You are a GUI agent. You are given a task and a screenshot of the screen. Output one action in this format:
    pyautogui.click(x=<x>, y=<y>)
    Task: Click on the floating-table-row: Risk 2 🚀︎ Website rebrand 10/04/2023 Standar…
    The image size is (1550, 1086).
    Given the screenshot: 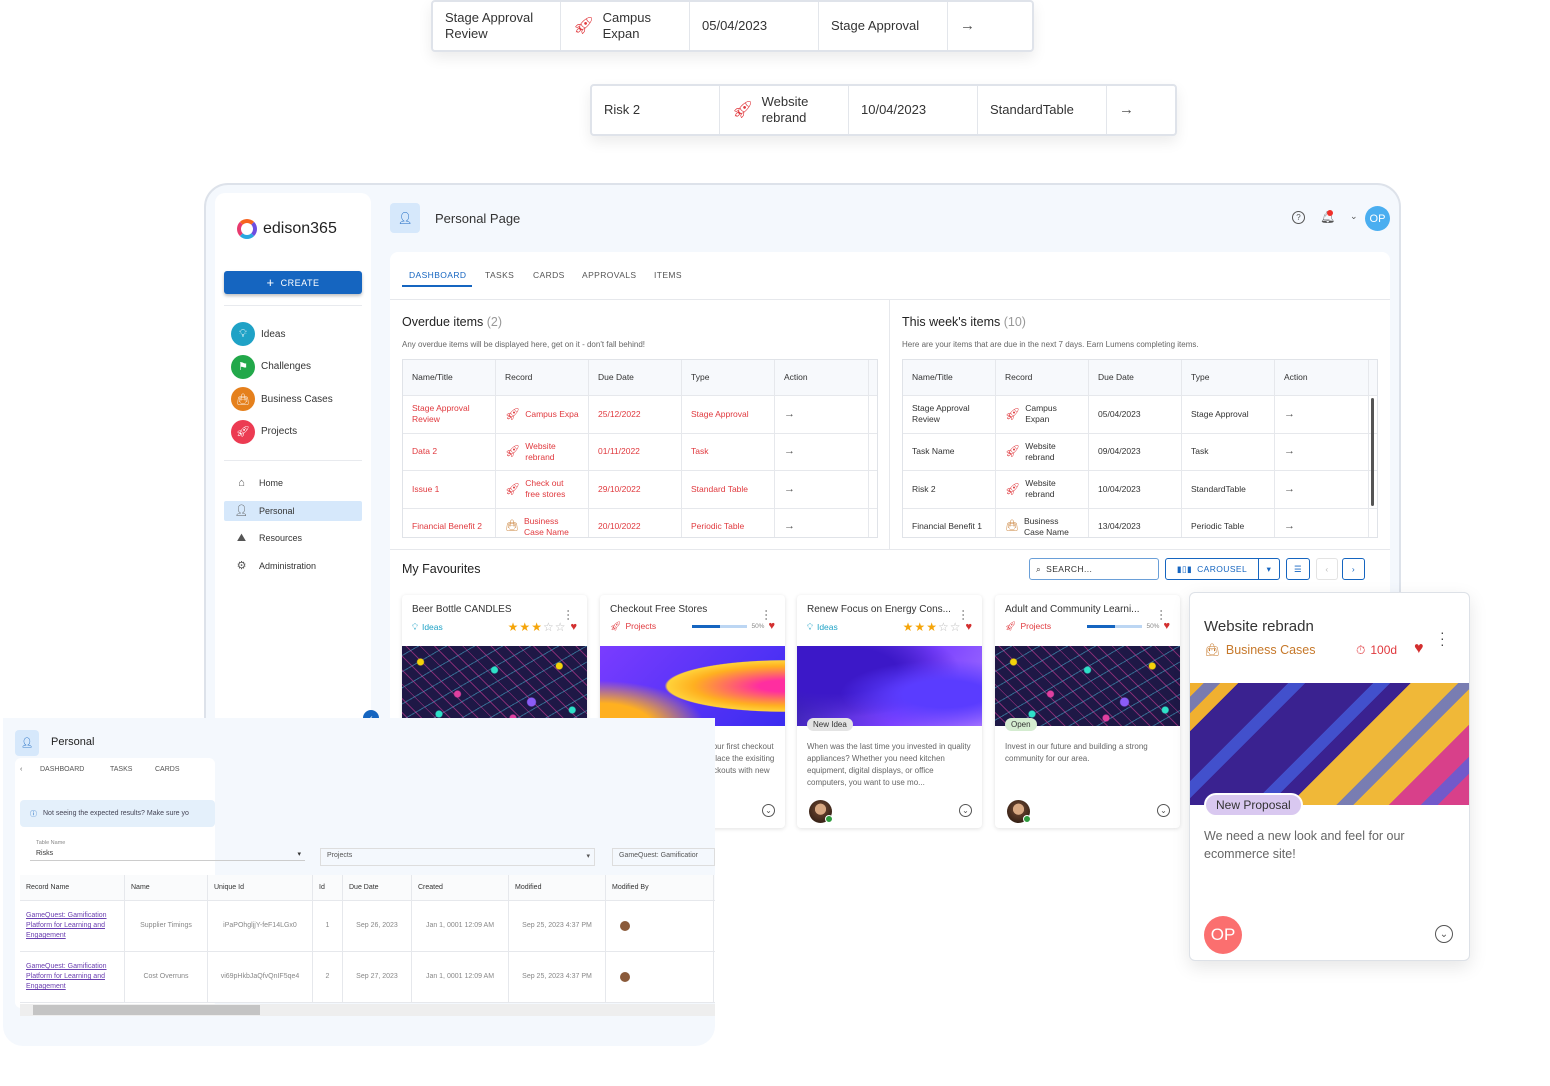 What is the action you would take?
    pyautogui.click(x=883, y=110)
    